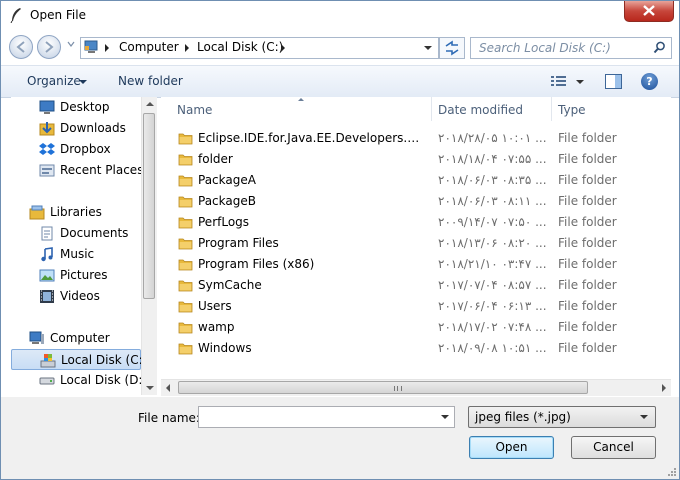 Image resolution: width=680 pixels, height=480 pixels. I want to click on nav-item-local-disk-d: Local Disk (D:), so click(79, 380).